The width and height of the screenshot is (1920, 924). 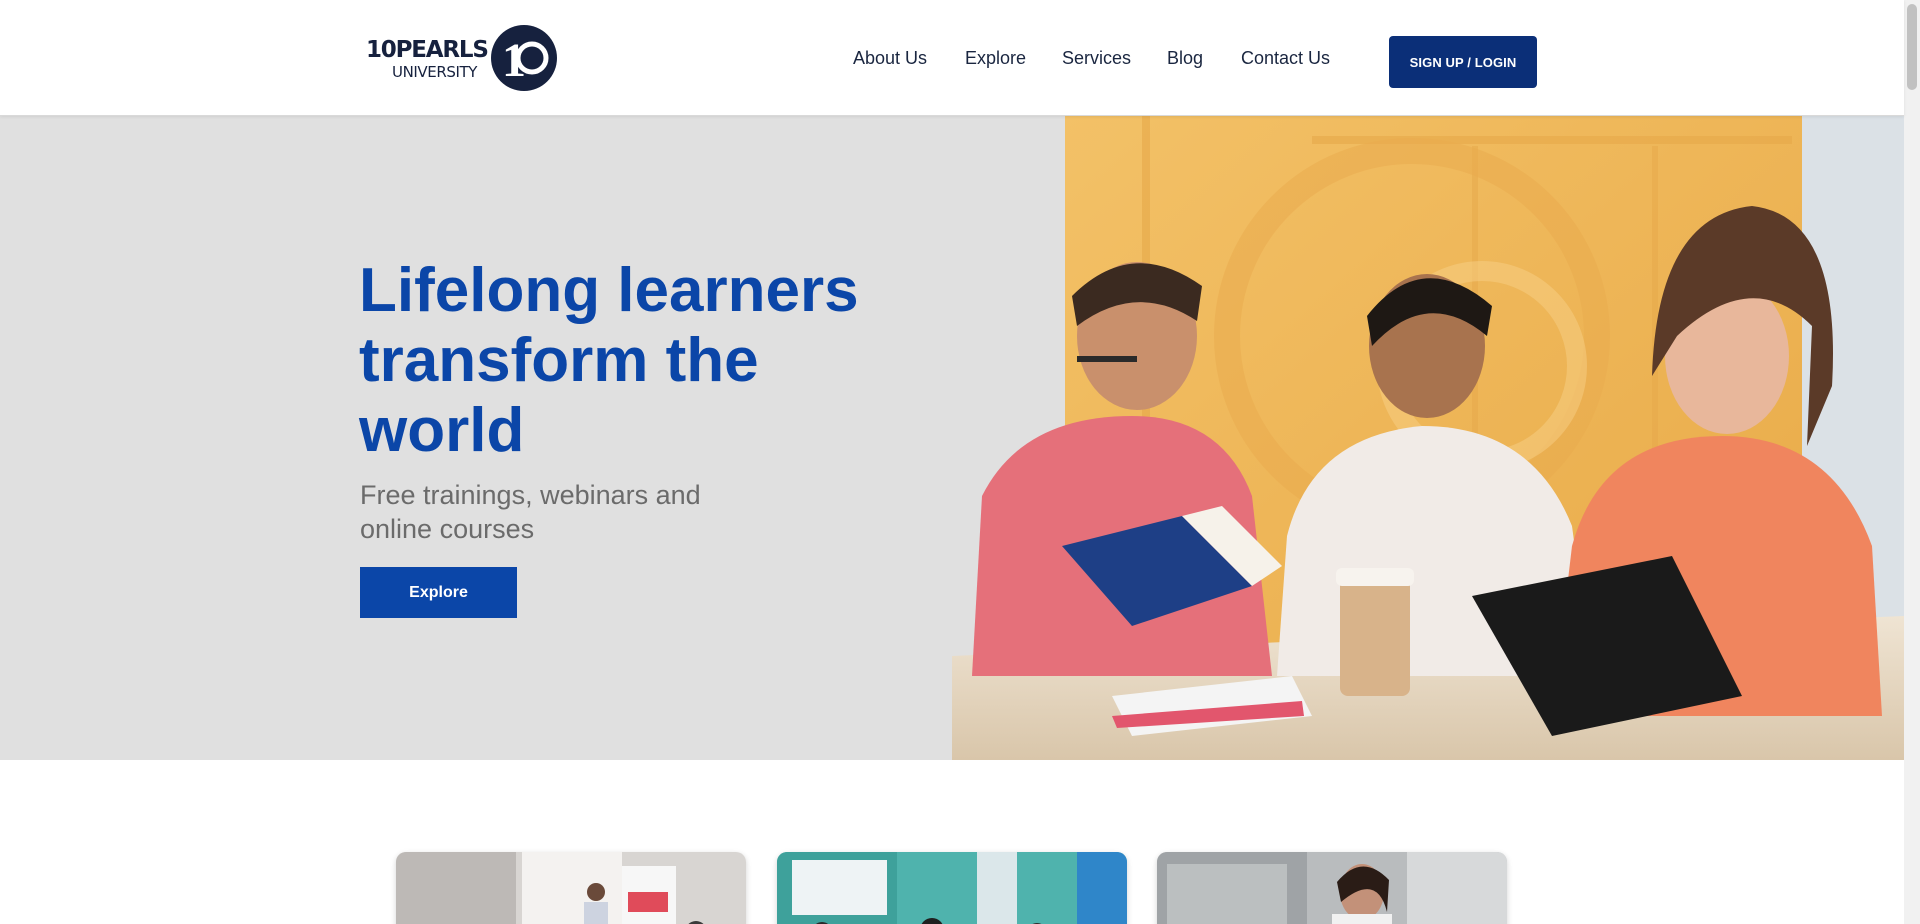 I want to click on card-classroom-photo, so click(x=952, y=888).